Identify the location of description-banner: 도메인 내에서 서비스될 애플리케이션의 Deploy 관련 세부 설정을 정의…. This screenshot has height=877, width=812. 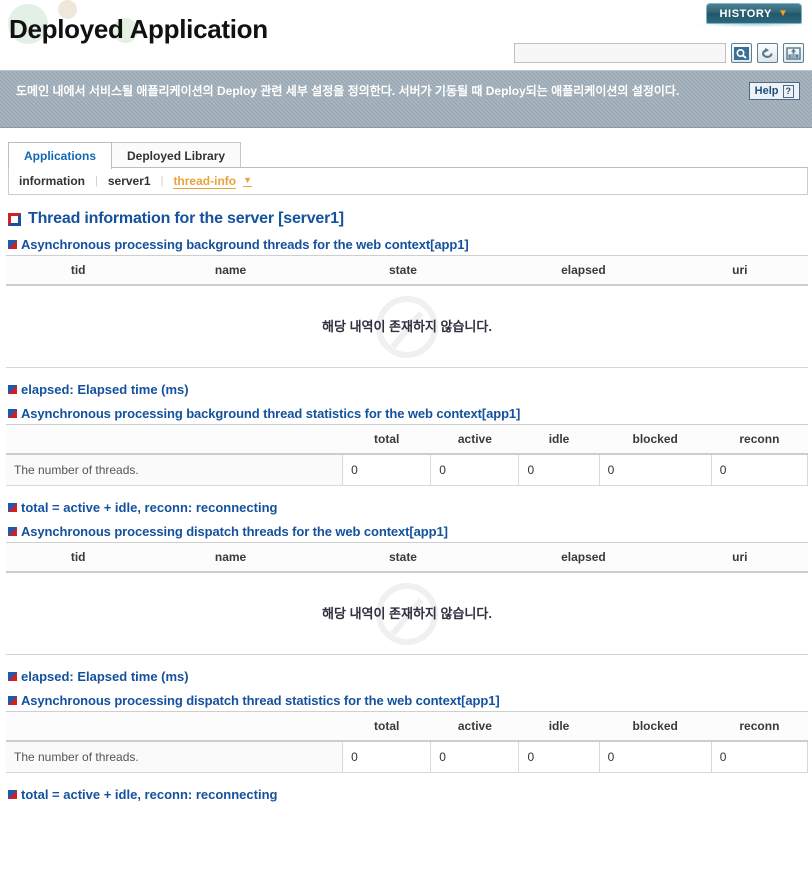
(406, 99).